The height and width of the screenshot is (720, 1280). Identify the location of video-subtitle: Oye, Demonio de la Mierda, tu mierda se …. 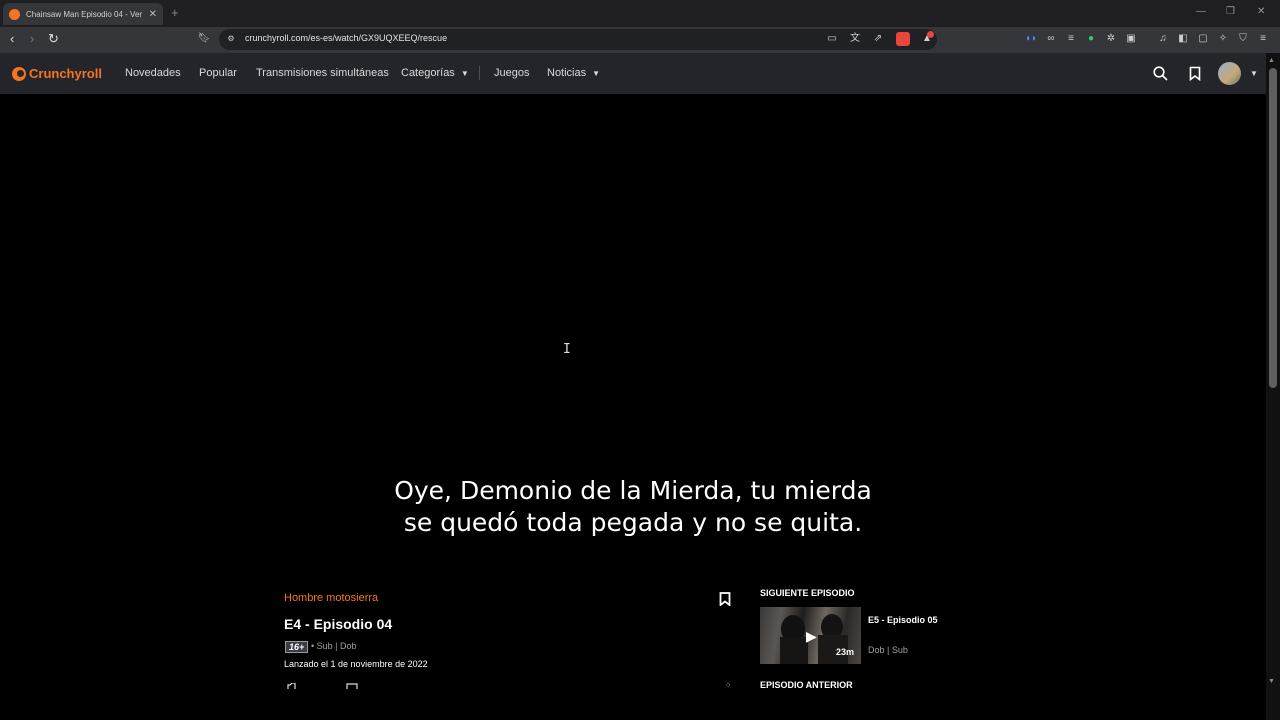
(633, 507).